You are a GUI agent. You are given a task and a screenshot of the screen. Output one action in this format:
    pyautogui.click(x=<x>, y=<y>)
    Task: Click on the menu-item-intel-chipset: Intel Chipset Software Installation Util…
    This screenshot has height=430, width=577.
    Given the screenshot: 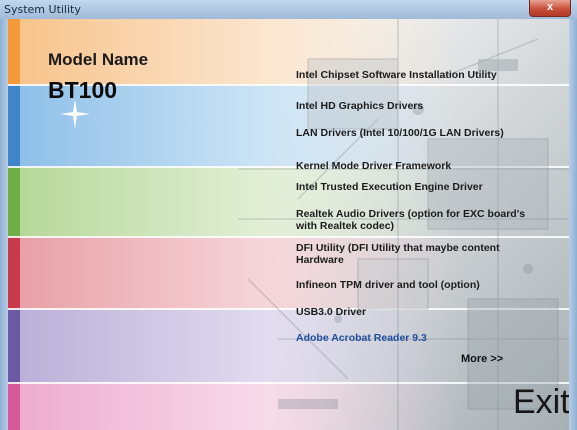 What is the action you would take?
    pyautogui.click(x=416, y=75)
    